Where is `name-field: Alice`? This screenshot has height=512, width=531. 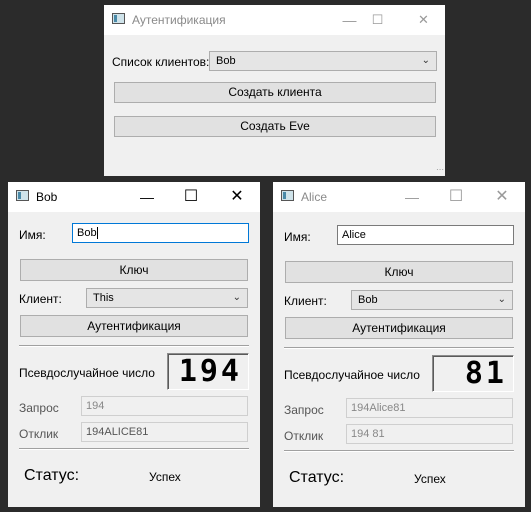 name-field: Alice is located at coordinates (425, 235).